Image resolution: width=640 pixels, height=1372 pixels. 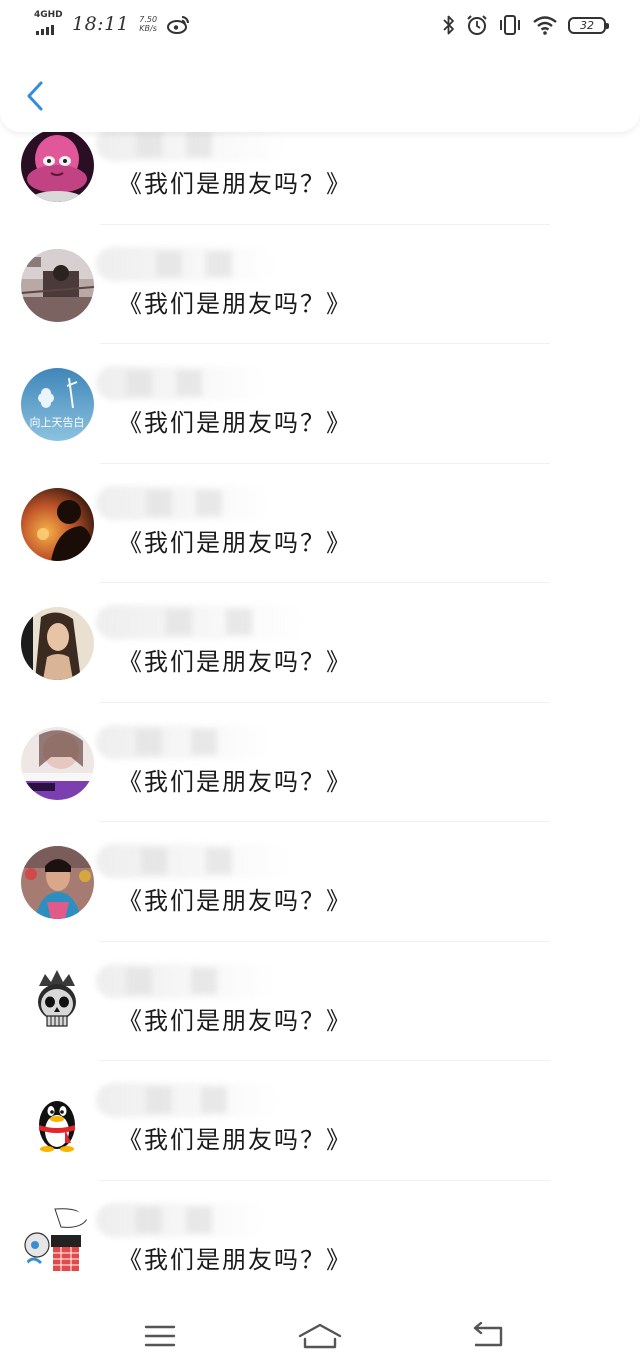 What do you see at coordinates (178, 25) in the screenshot?
I see `weibo-icon` at bounding box center [178, 25].